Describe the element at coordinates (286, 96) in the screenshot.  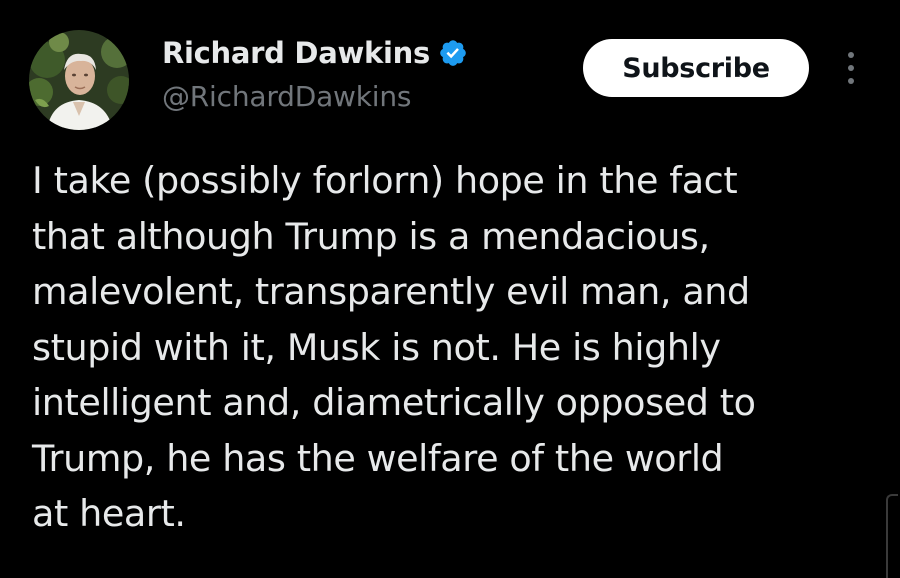
I see `author-handle: @RichardDawkins` at that location.